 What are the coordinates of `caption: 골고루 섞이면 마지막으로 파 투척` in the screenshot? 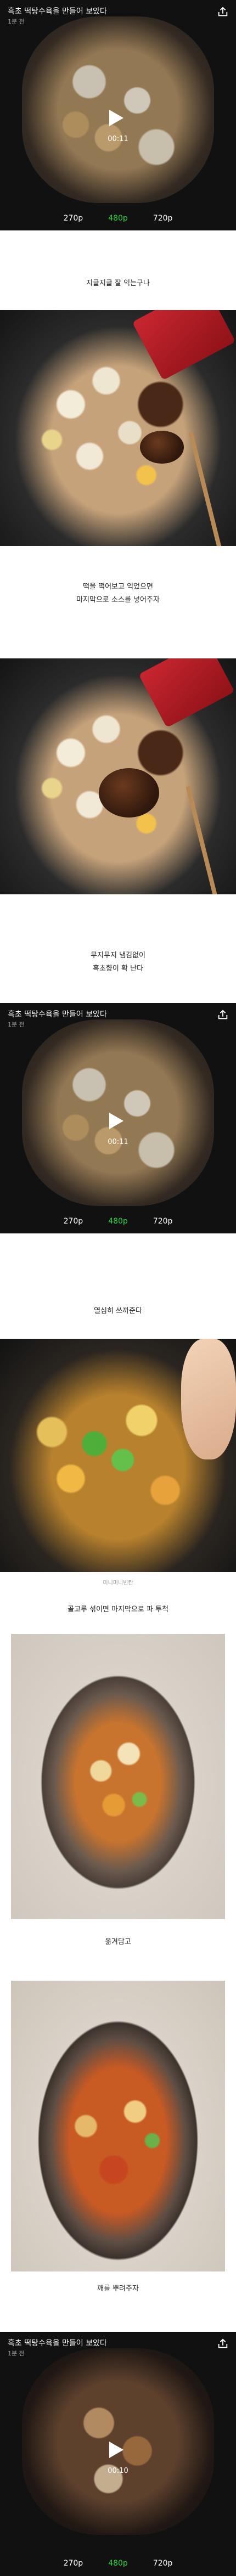 It's located at (118, 1610).